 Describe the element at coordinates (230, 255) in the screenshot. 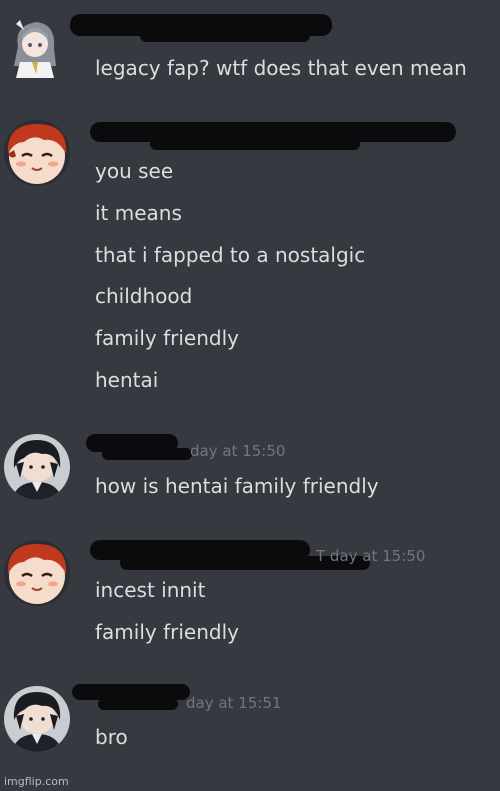

I see `message-text: that i fapped to a nostalgic` at that location.